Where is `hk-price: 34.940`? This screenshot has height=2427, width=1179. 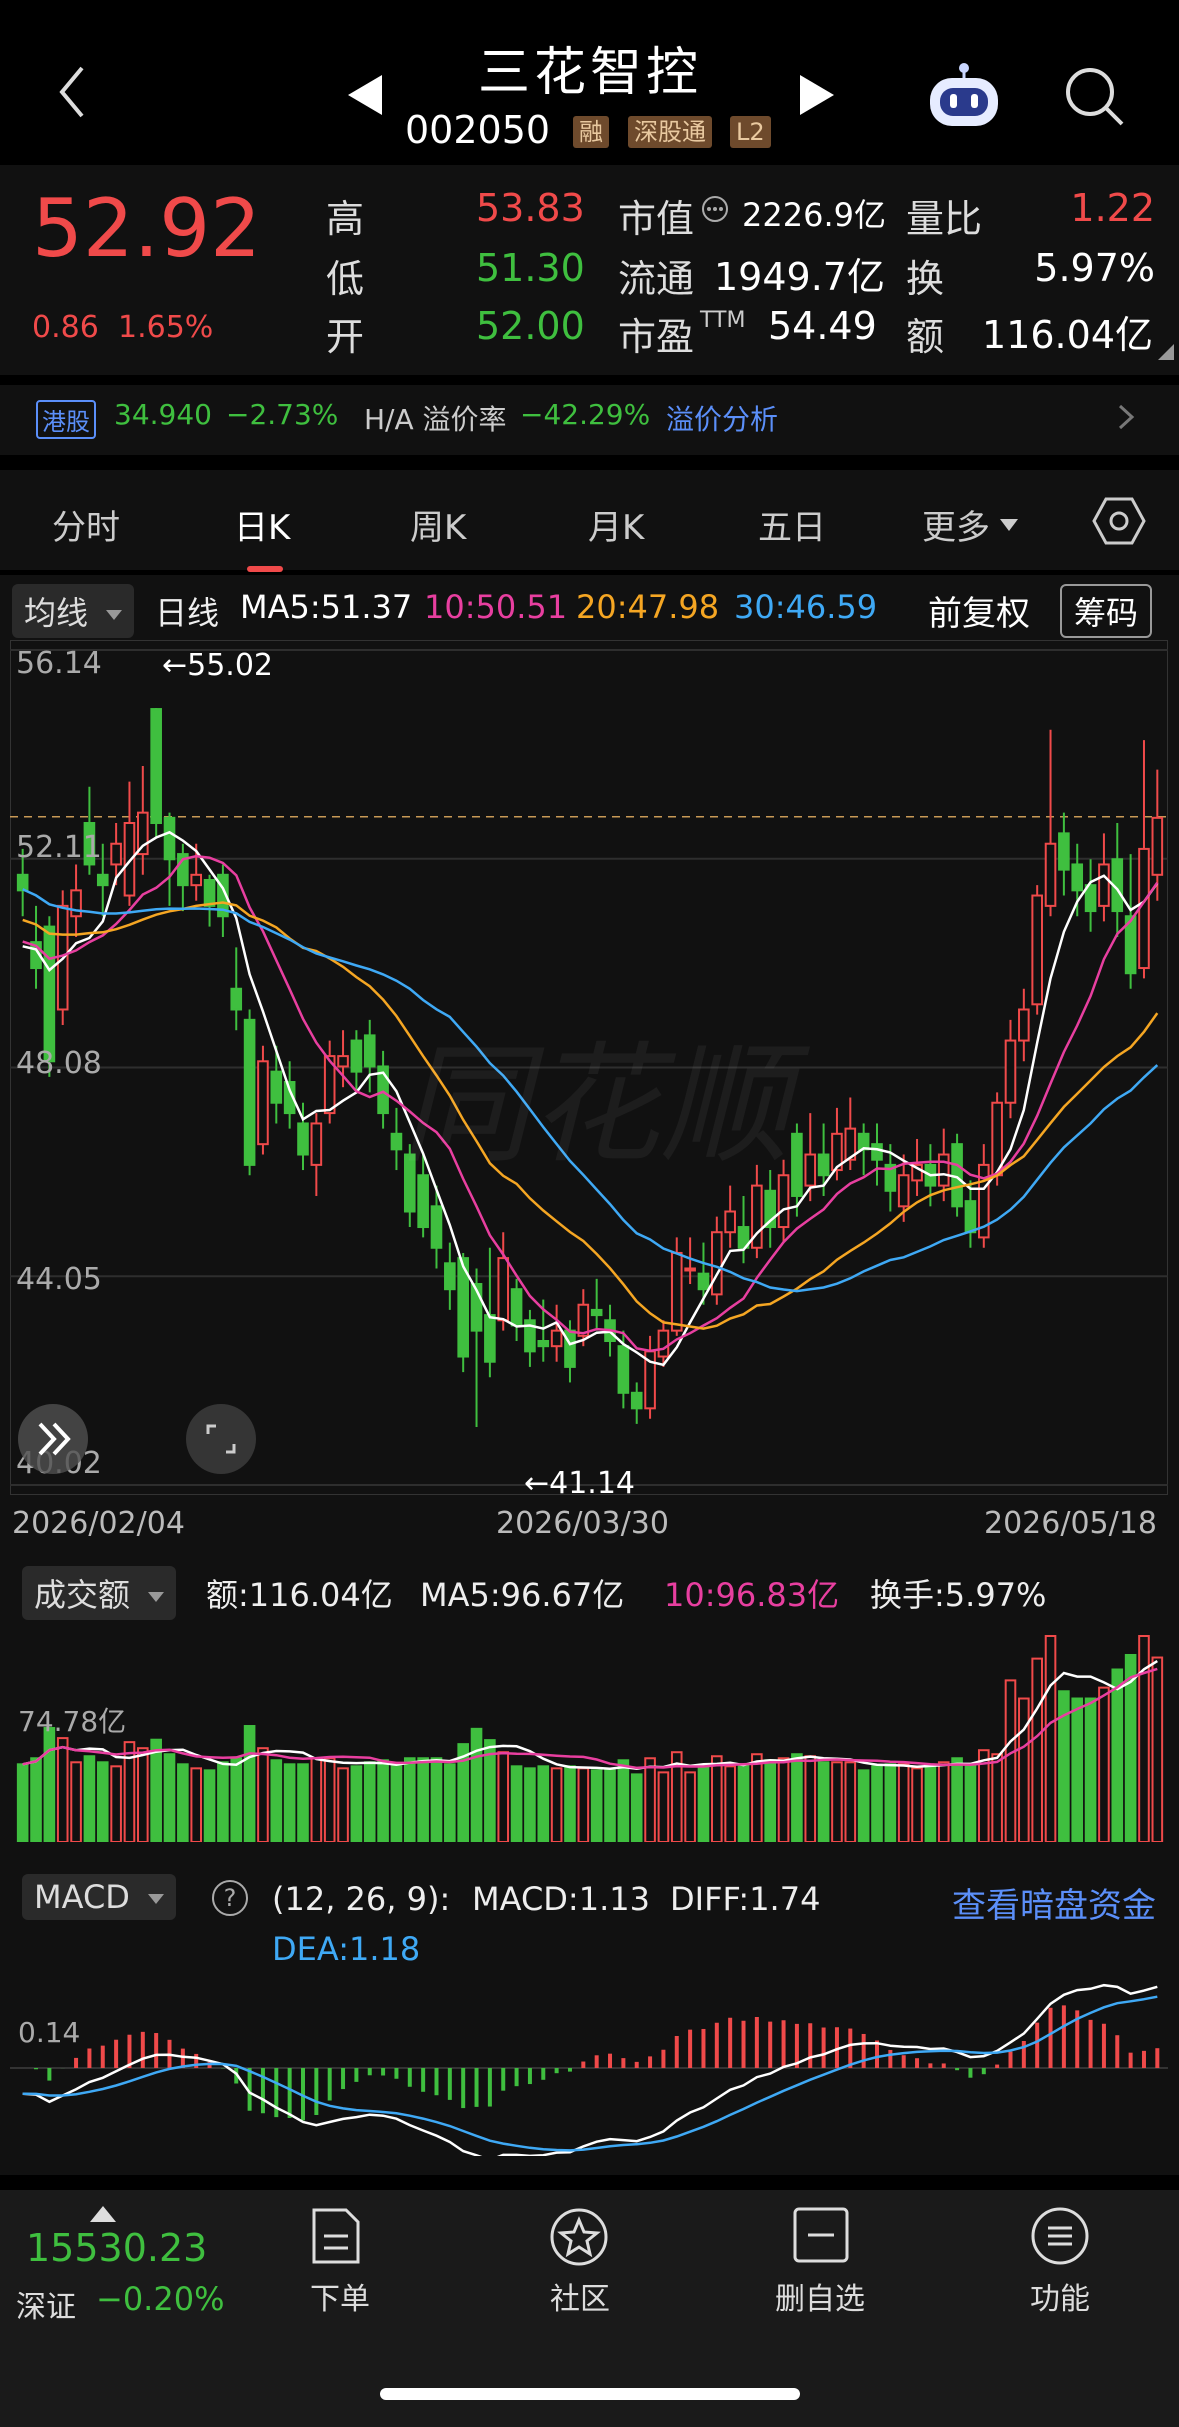 hk-price: 34.940 is located at coordinates (163, 414).